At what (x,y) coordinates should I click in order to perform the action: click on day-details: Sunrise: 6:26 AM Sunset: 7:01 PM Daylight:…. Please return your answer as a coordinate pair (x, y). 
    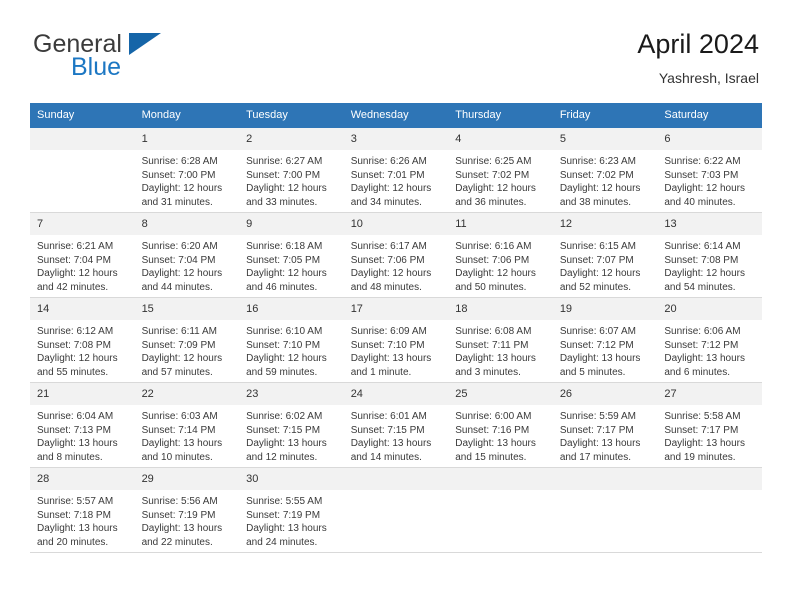
    Looking at the image, I should click on (396, 179).